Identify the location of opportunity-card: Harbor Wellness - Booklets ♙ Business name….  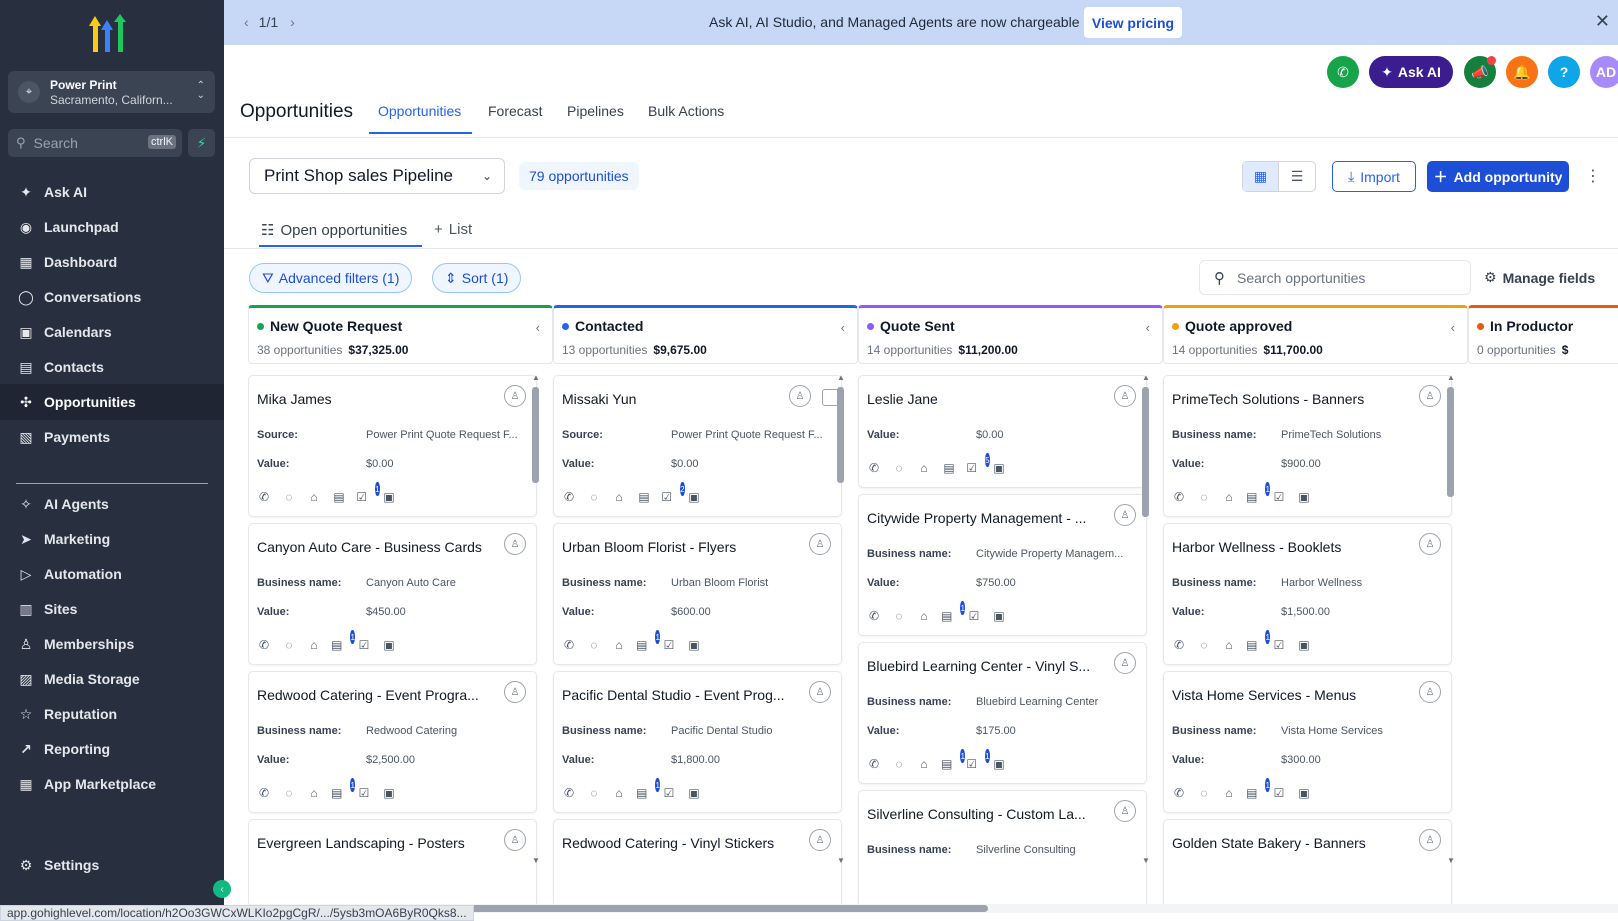
(1307, 594).